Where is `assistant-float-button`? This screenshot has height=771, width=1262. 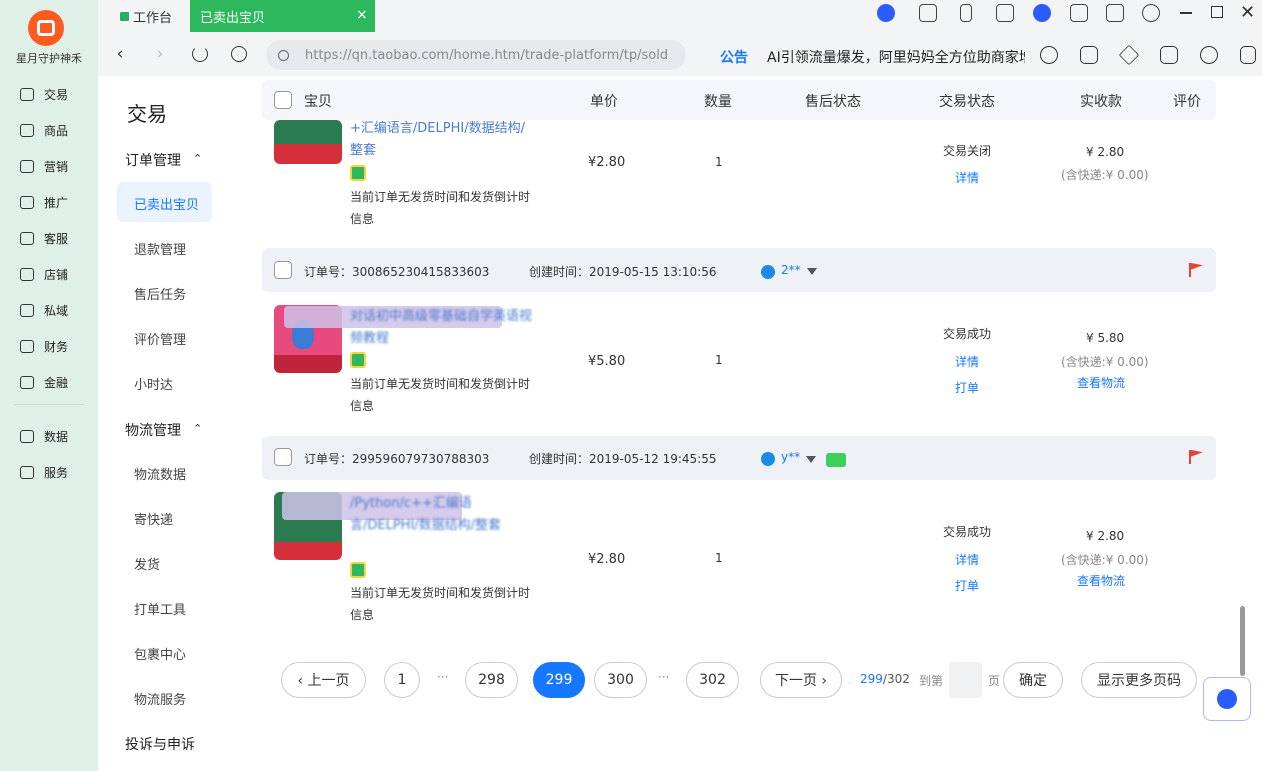
assistant-float-button is located at coordinates (1227, 699).